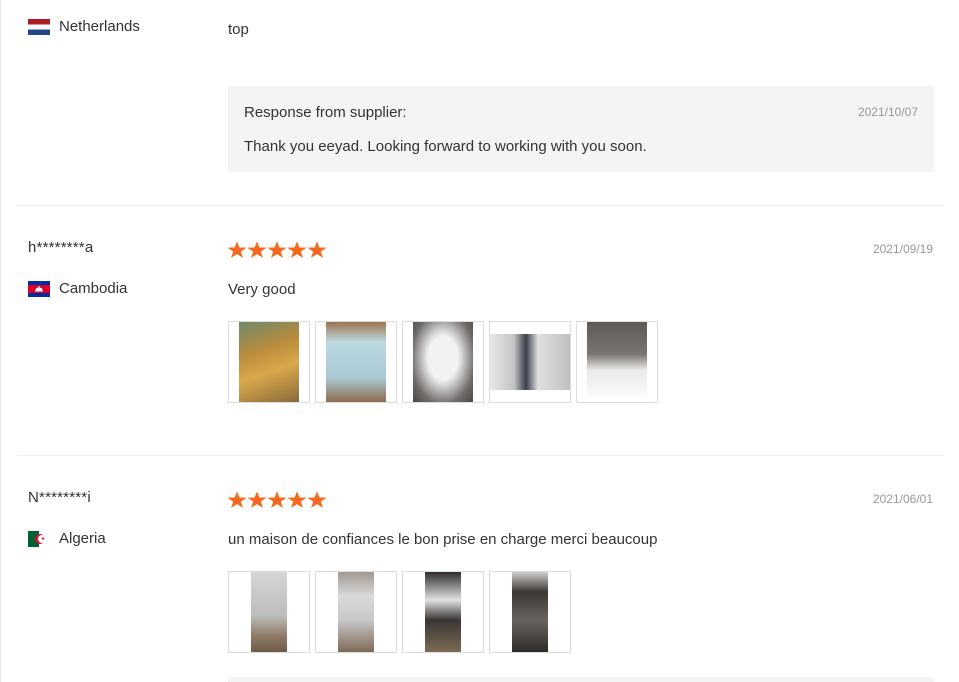 The height and width of the screenshot is (682, 959). Describe the element at coordinates (262, 289) in the screenshot. I see `review-text: Very good` at that location.